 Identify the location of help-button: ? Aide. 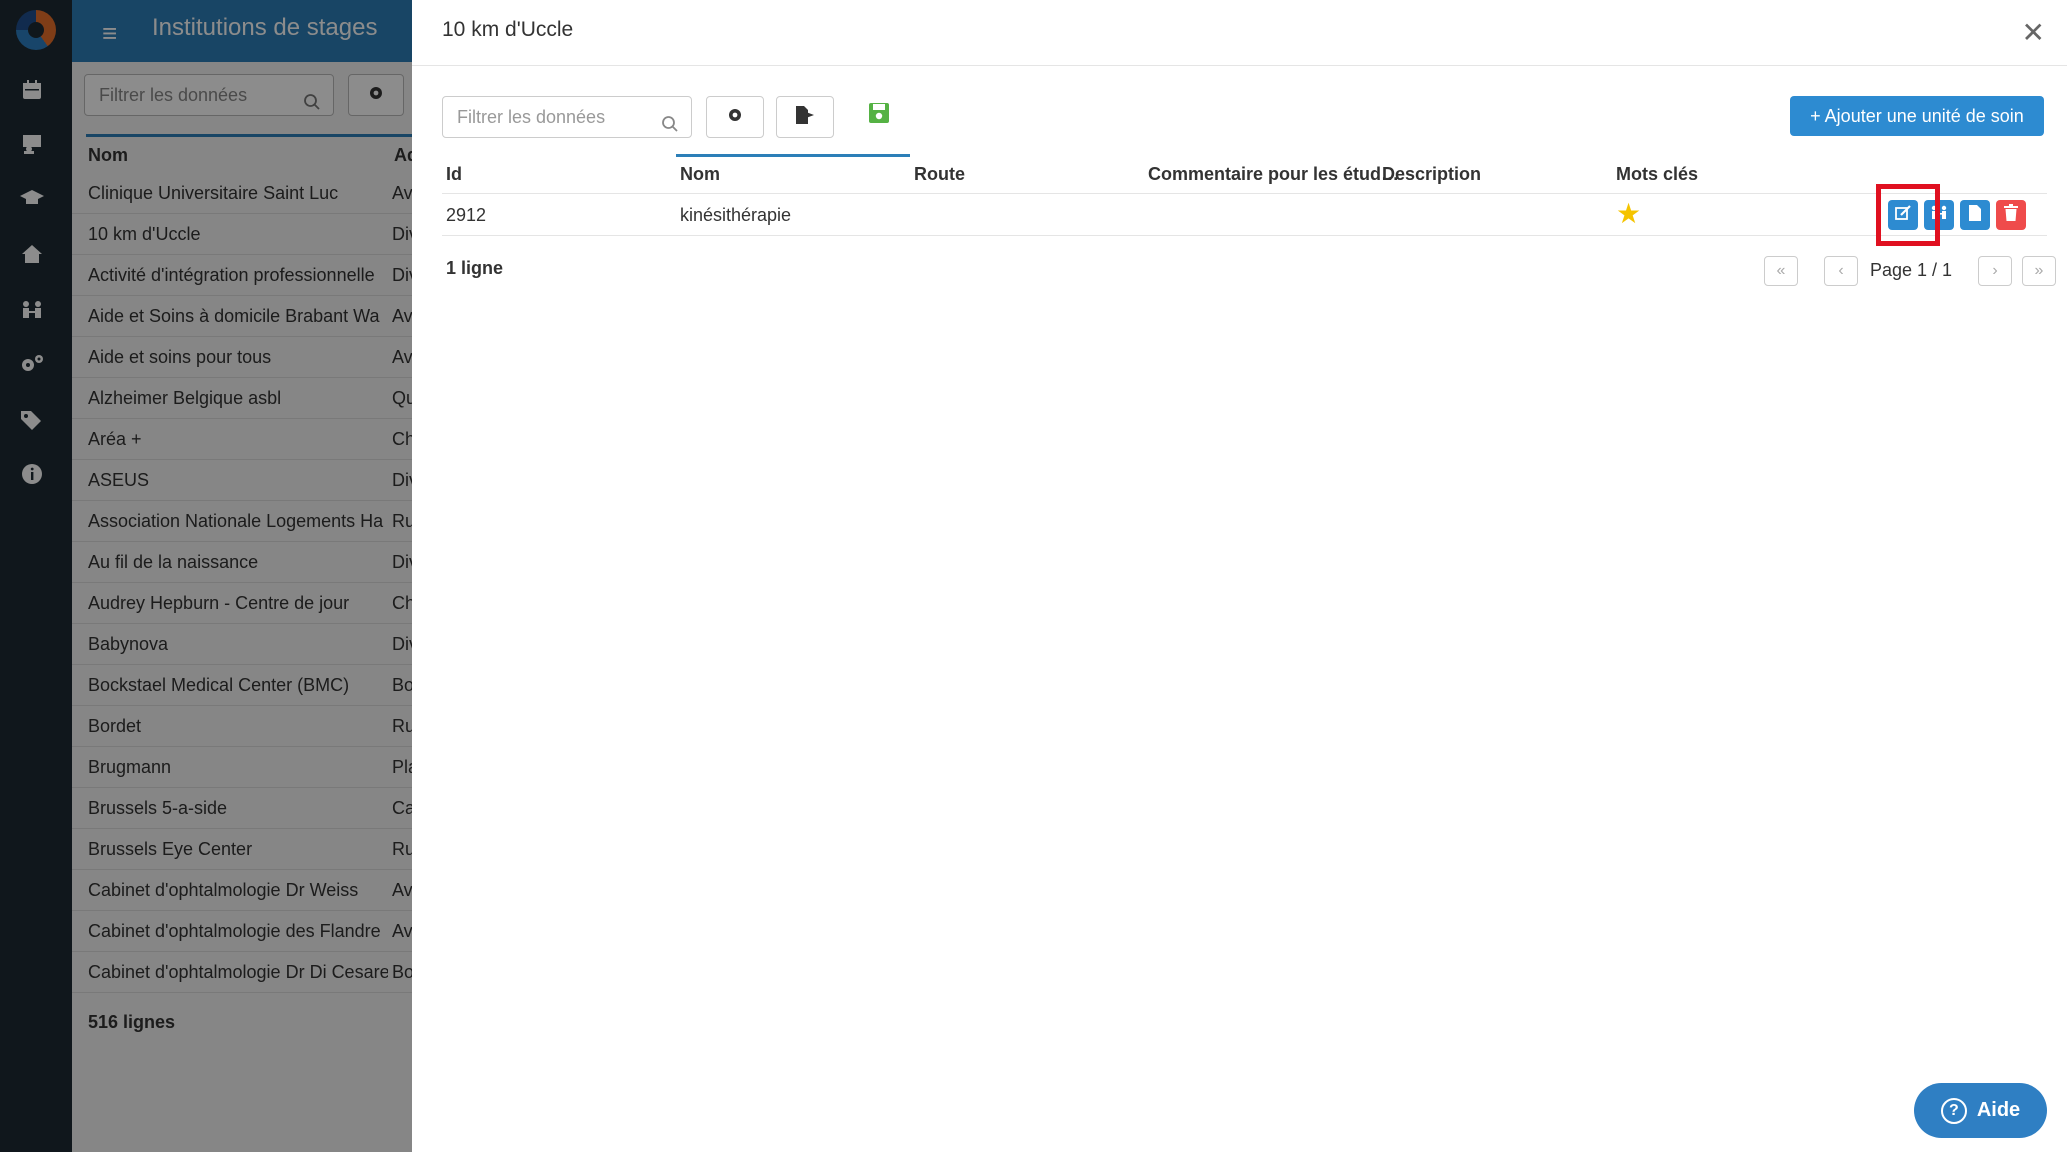
(1980, 1110).